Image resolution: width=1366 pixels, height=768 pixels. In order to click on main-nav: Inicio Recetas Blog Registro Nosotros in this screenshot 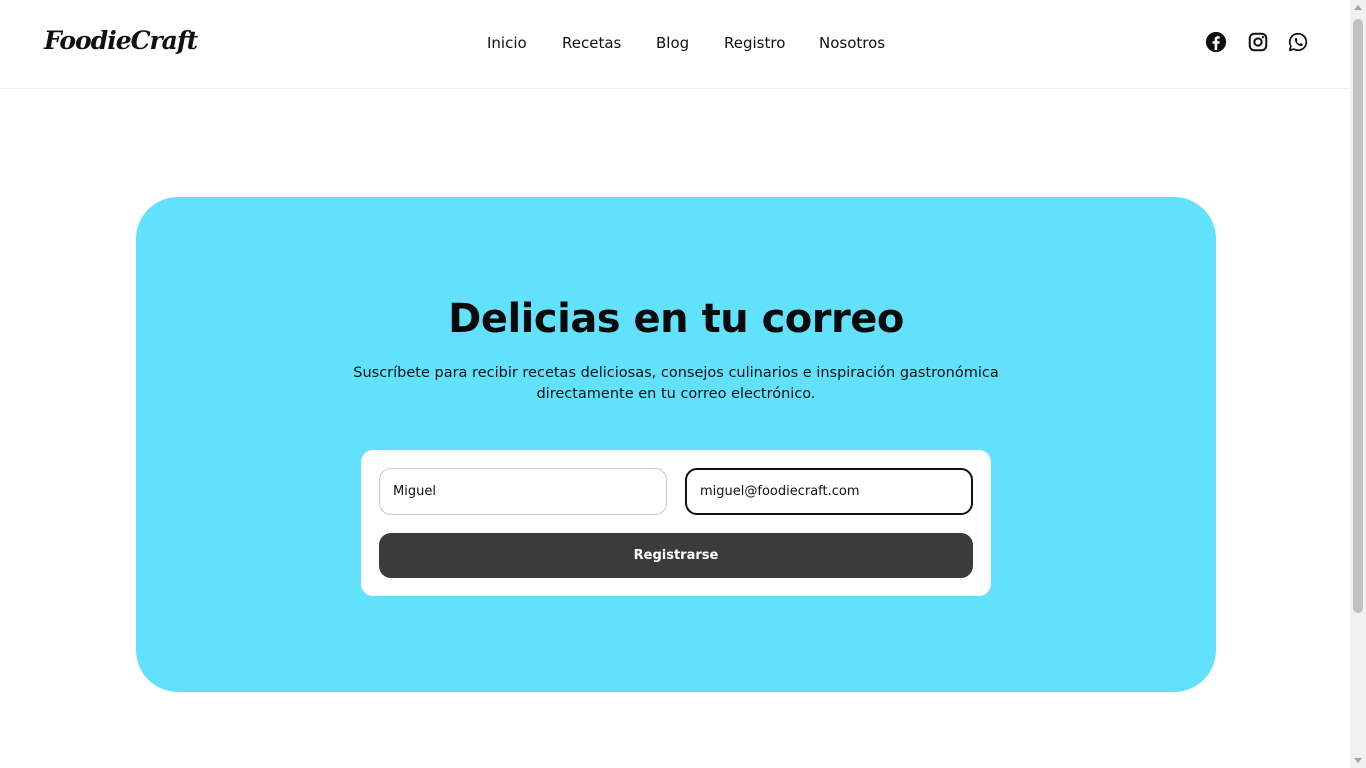, I will do `click(675, 45)`.